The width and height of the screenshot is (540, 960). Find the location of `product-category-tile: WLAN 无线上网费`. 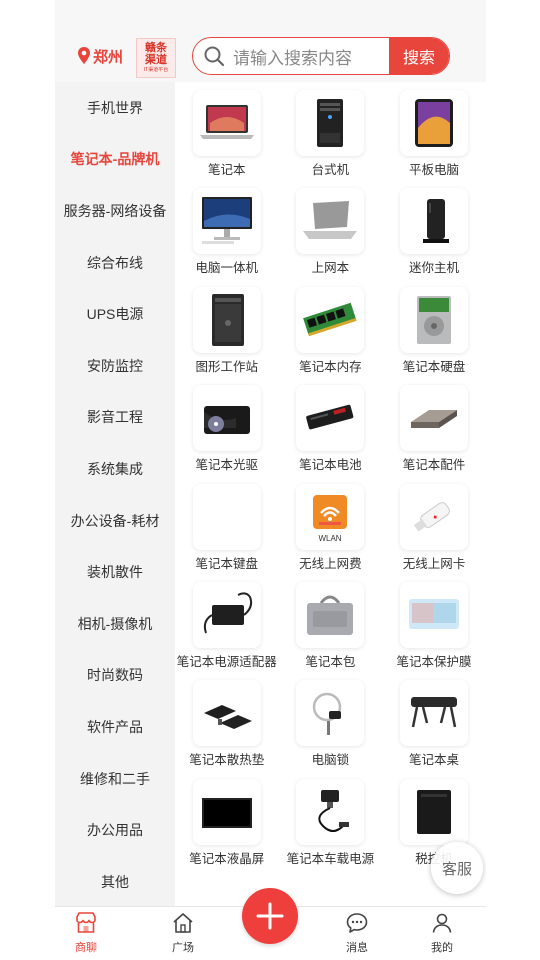

product-category-tile: WLAN 无线上网费 is located at coordinates (331, 532).